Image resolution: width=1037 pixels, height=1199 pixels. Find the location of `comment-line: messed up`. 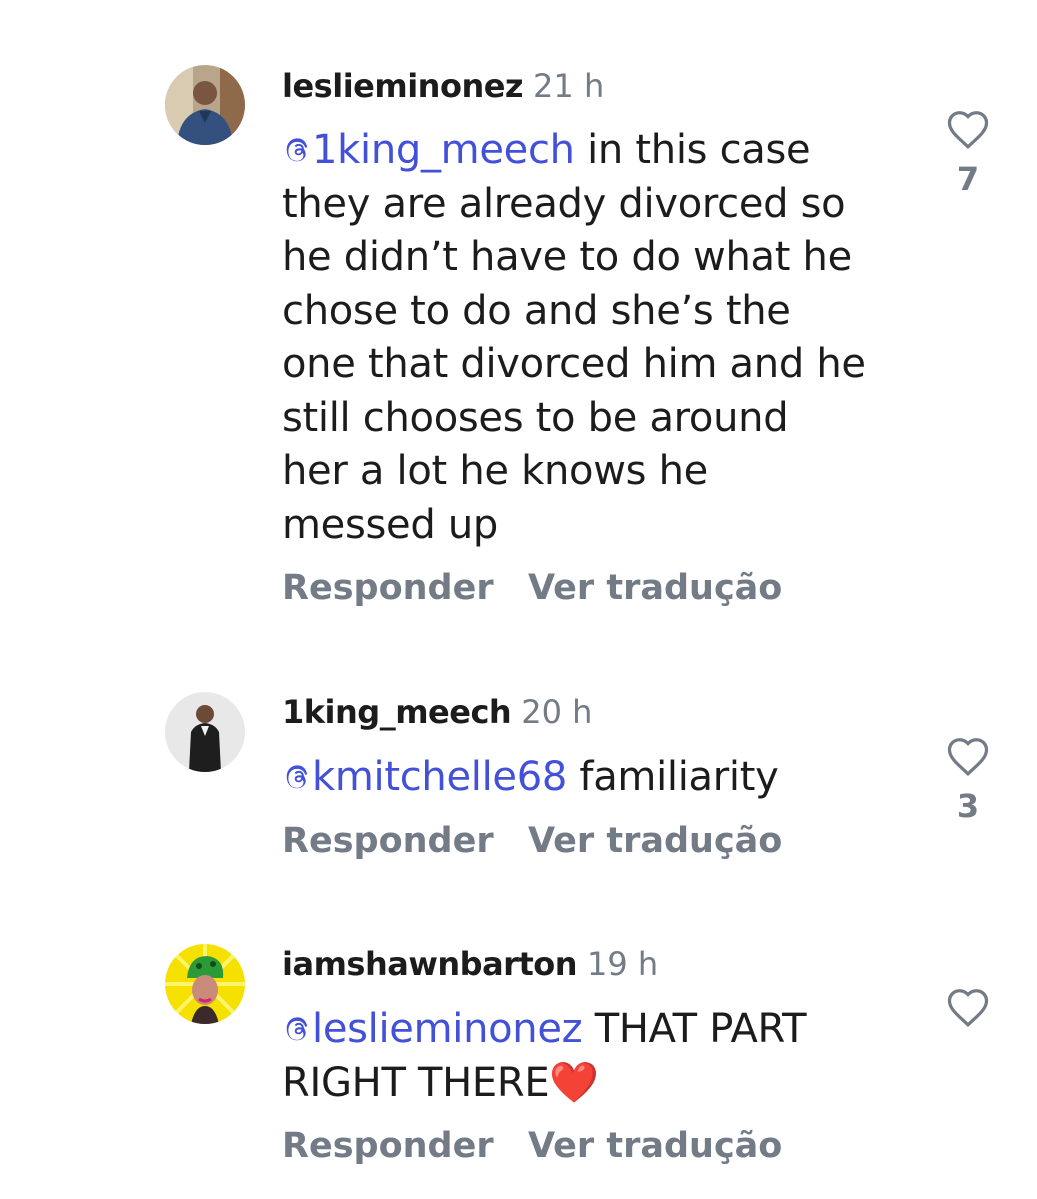

comment-line: messed up is located at coordinates (390, 524).